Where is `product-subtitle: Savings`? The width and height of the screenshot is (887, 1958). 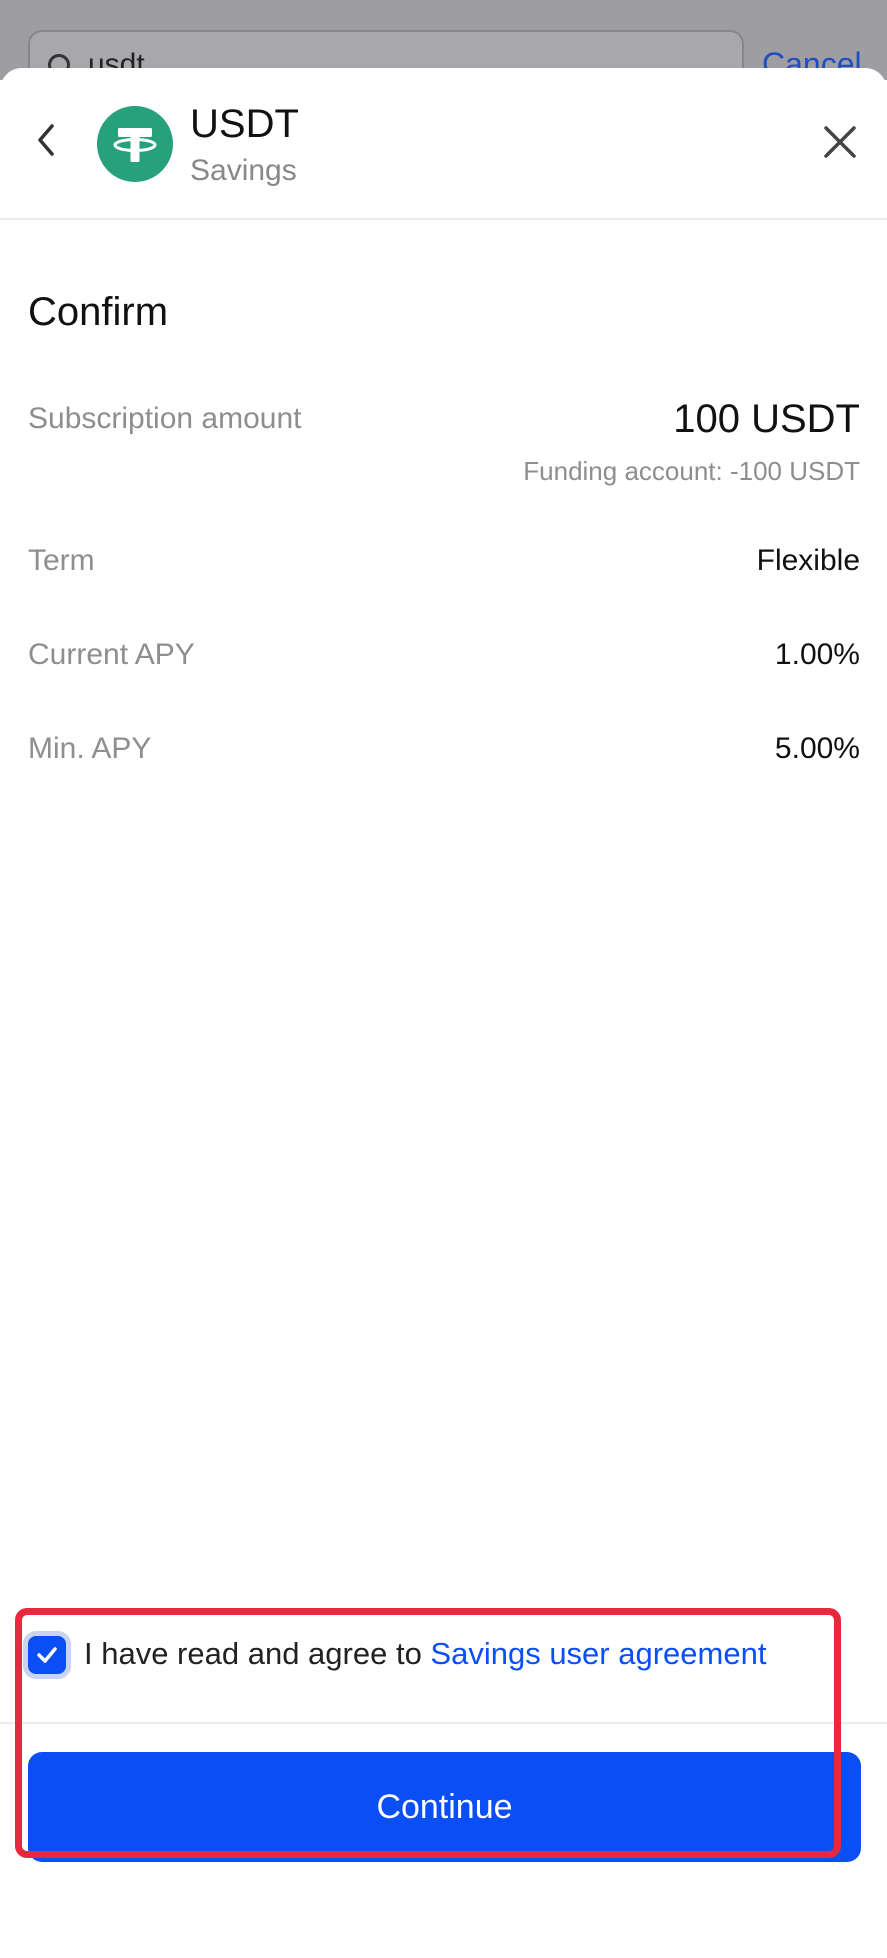
product-subtitle: Savings is located at coordinates (243, 170).